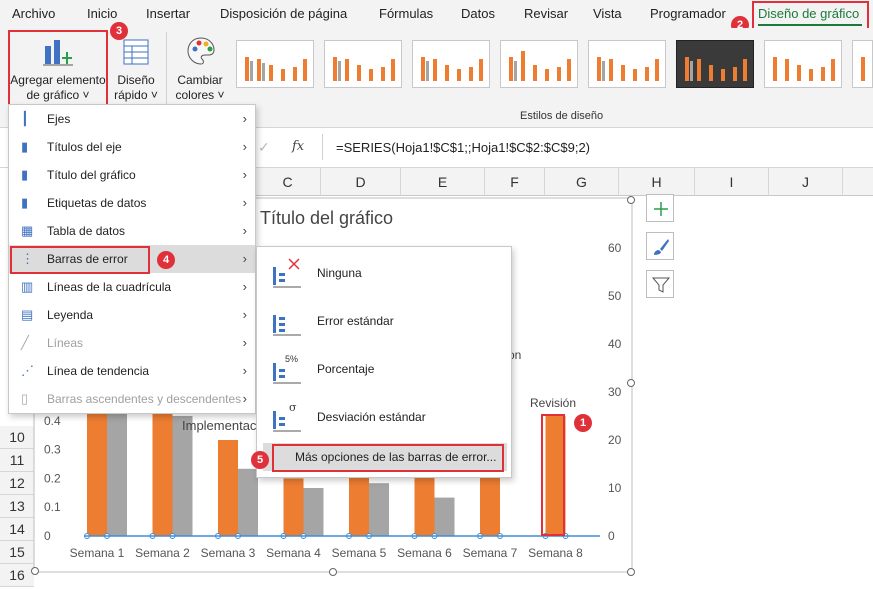 This screenshot has width=873, height=589. I want to click on tab-formulas: Fórmulas, so click(406, 13).